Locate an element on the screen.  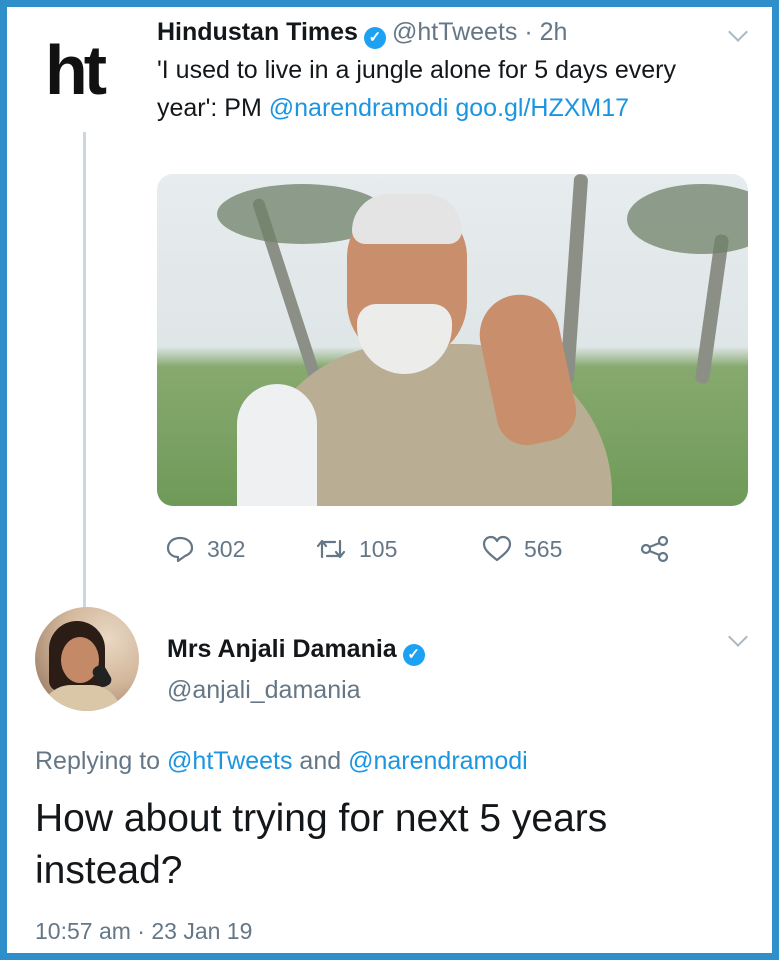
like-action: 565 is located at coordinates (522, 549).